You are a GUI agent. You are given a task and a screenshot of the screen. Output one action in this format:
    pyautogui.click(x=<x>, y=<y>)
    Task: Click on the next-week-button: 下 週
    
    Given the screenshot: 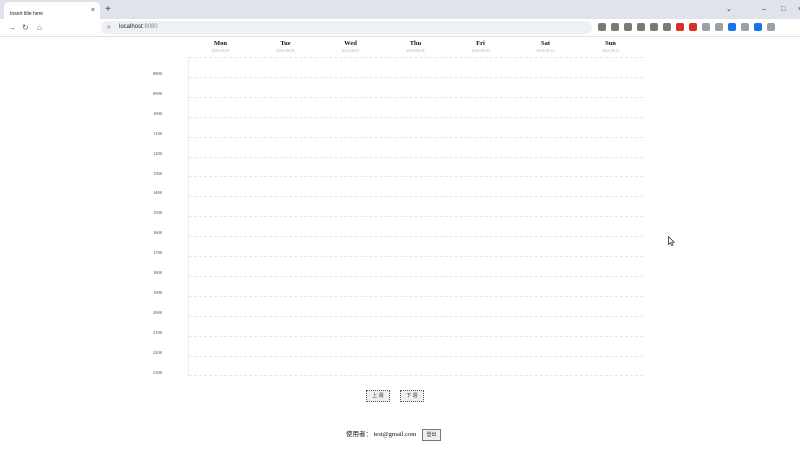 What is the action you would take?
    pyautogui.click(x=412, y=396)
    